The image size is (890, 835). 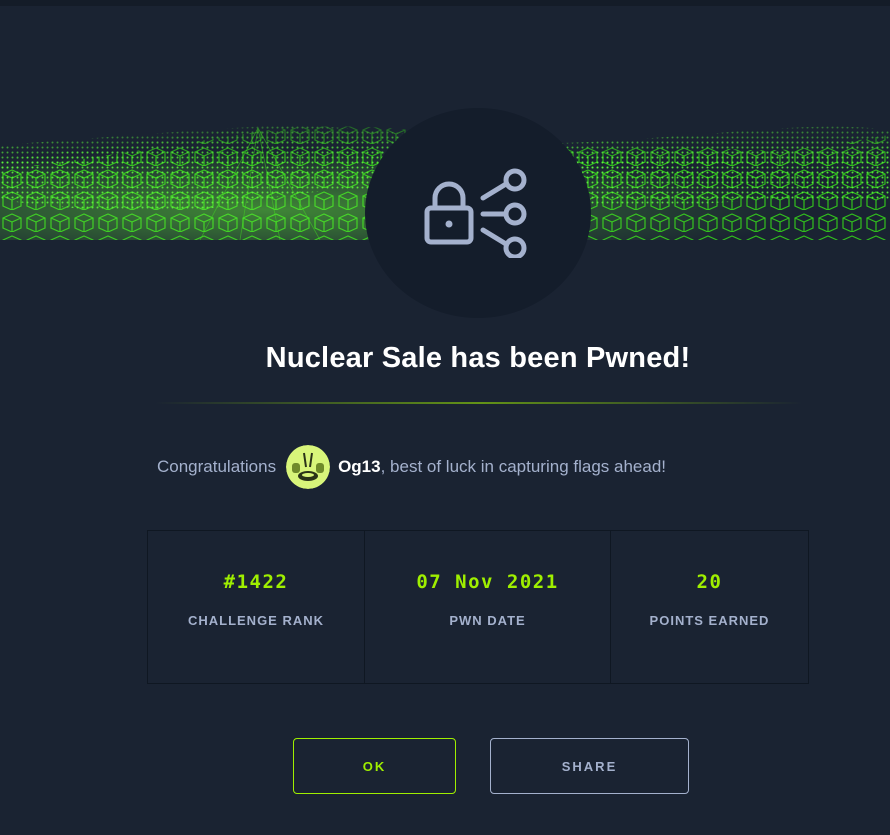 What do you see at coordinates (487, 582) in the screenshot?
I see `stat-value: 07 Nov 2021` at bounding box center [487, 582].